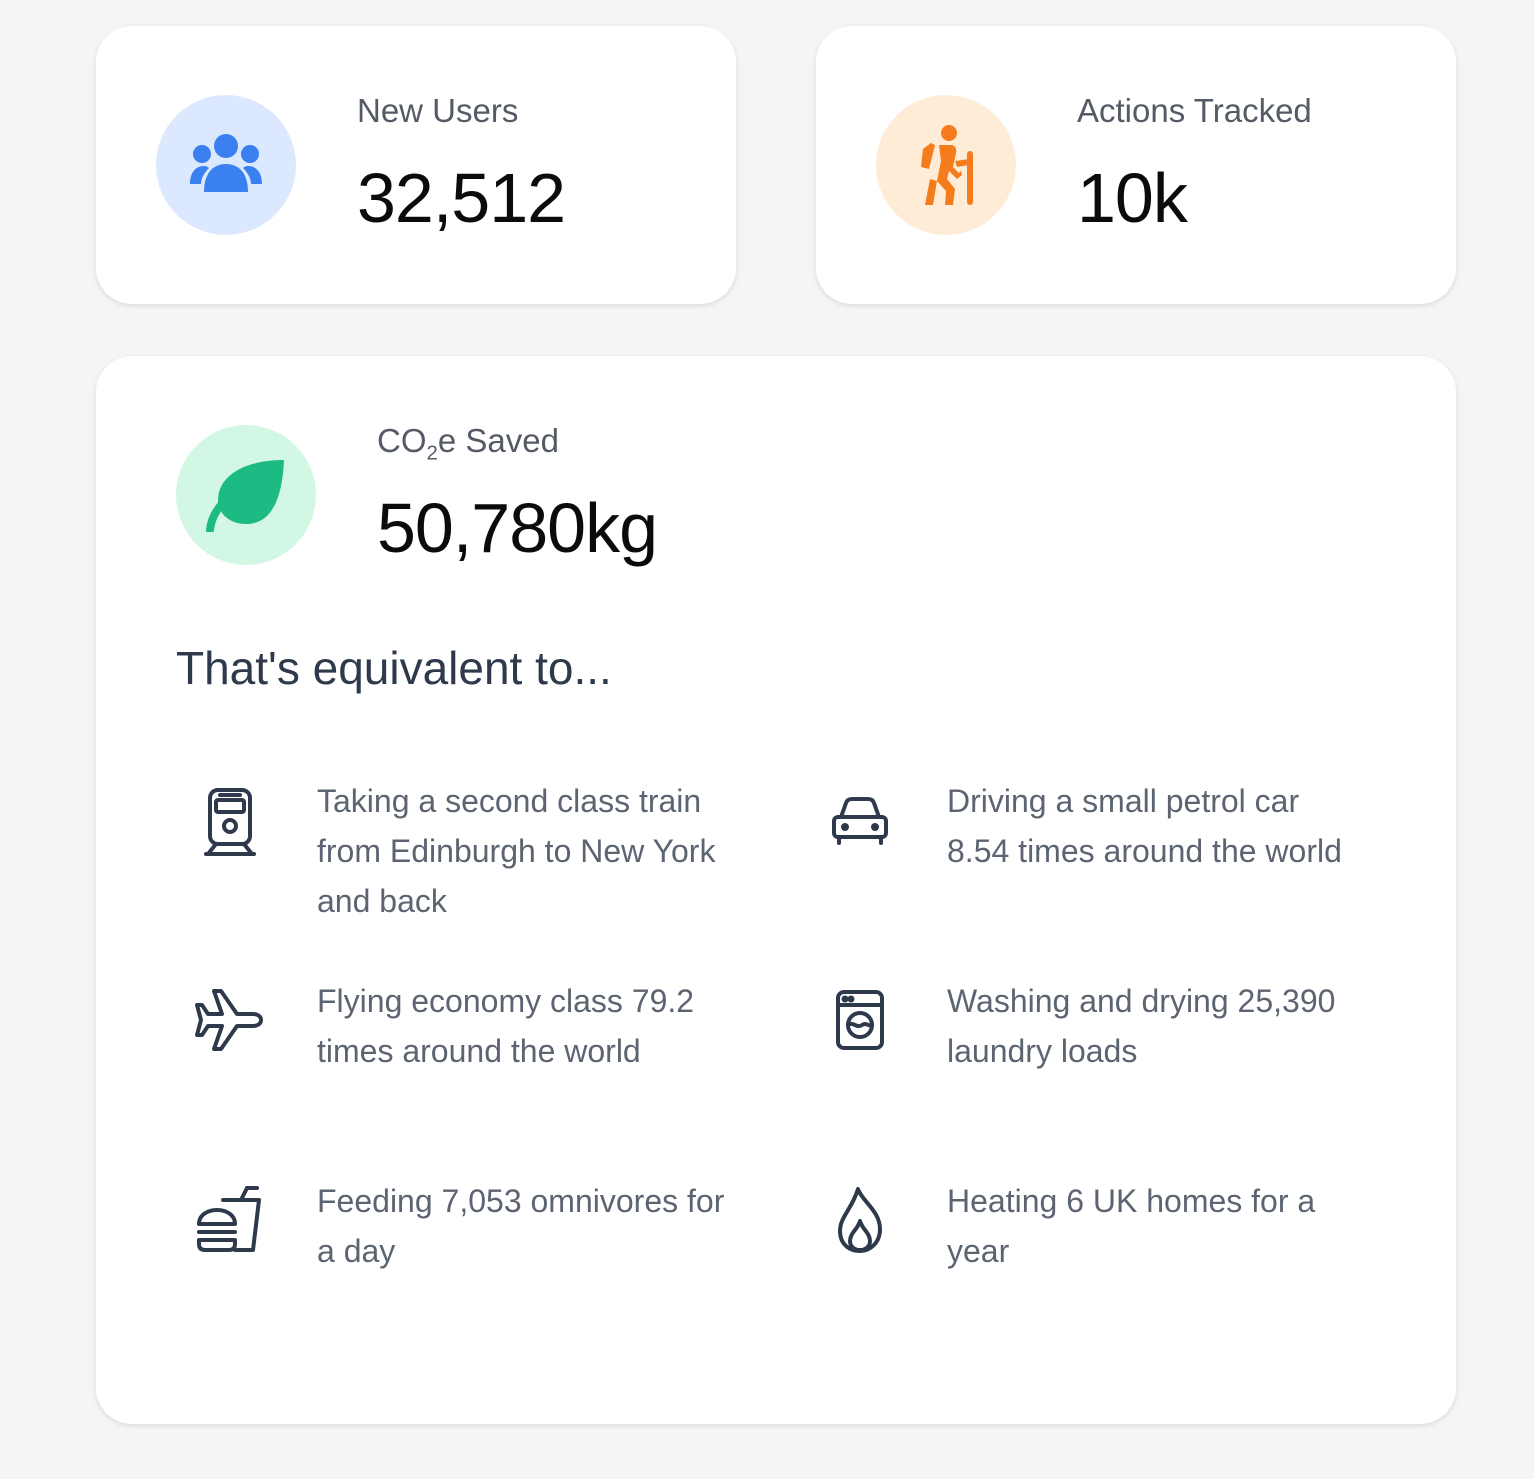 The width and height of the screenshot is (1534, 1479). Describe the element at coordinates (860, 1020) in the screenshot. I see `washing-machine-icon` at that location.